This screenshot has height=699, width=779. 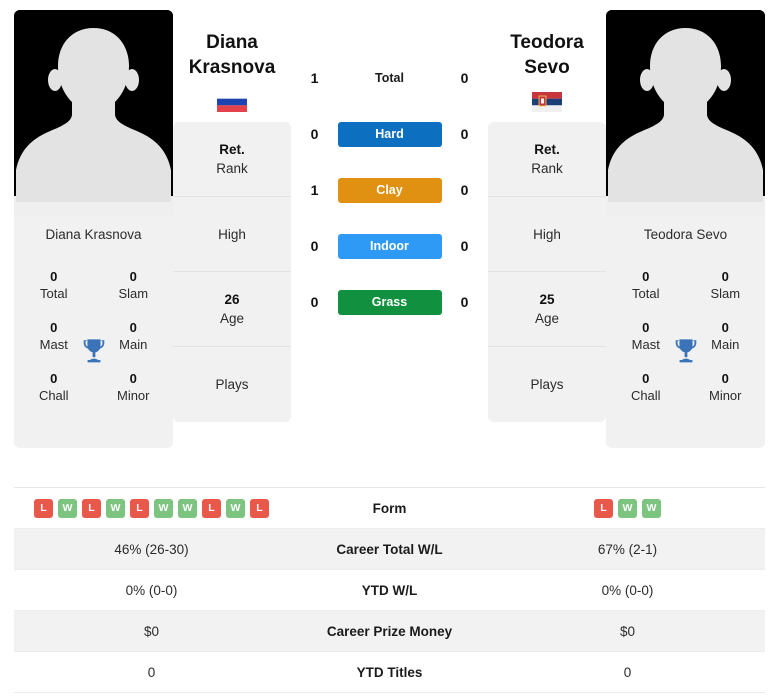 What do you see at coordinates (627, 549) in the screenshot?
I see `row-value-right: 67% (2-1)` at bounding box center [627, 549].